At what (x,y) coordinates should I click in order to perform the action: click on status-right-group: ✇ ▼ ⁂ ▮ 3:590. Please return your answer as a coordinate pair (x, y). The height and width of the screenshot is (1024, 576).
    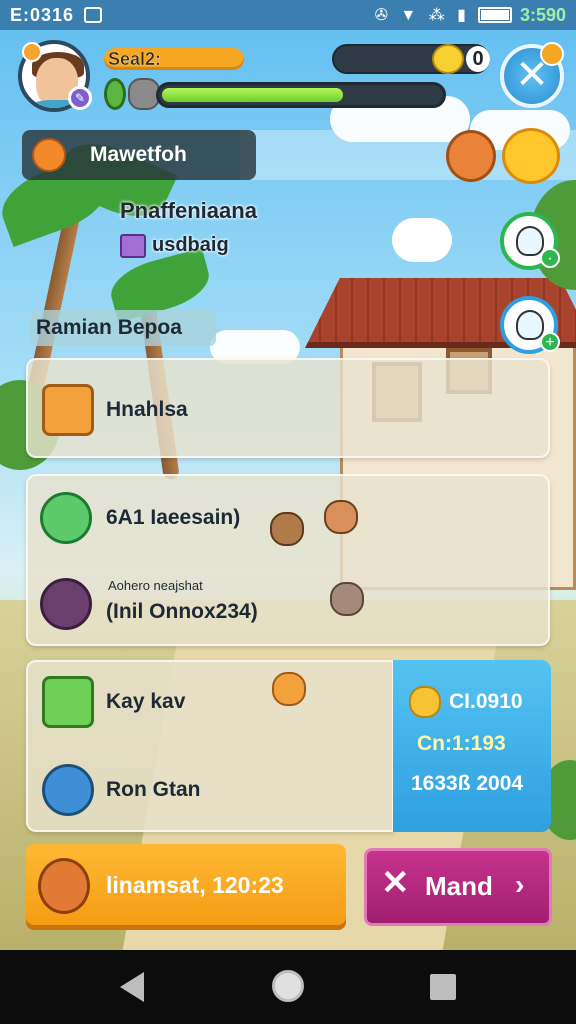
    Looking at the image, I should click on (470, 15).